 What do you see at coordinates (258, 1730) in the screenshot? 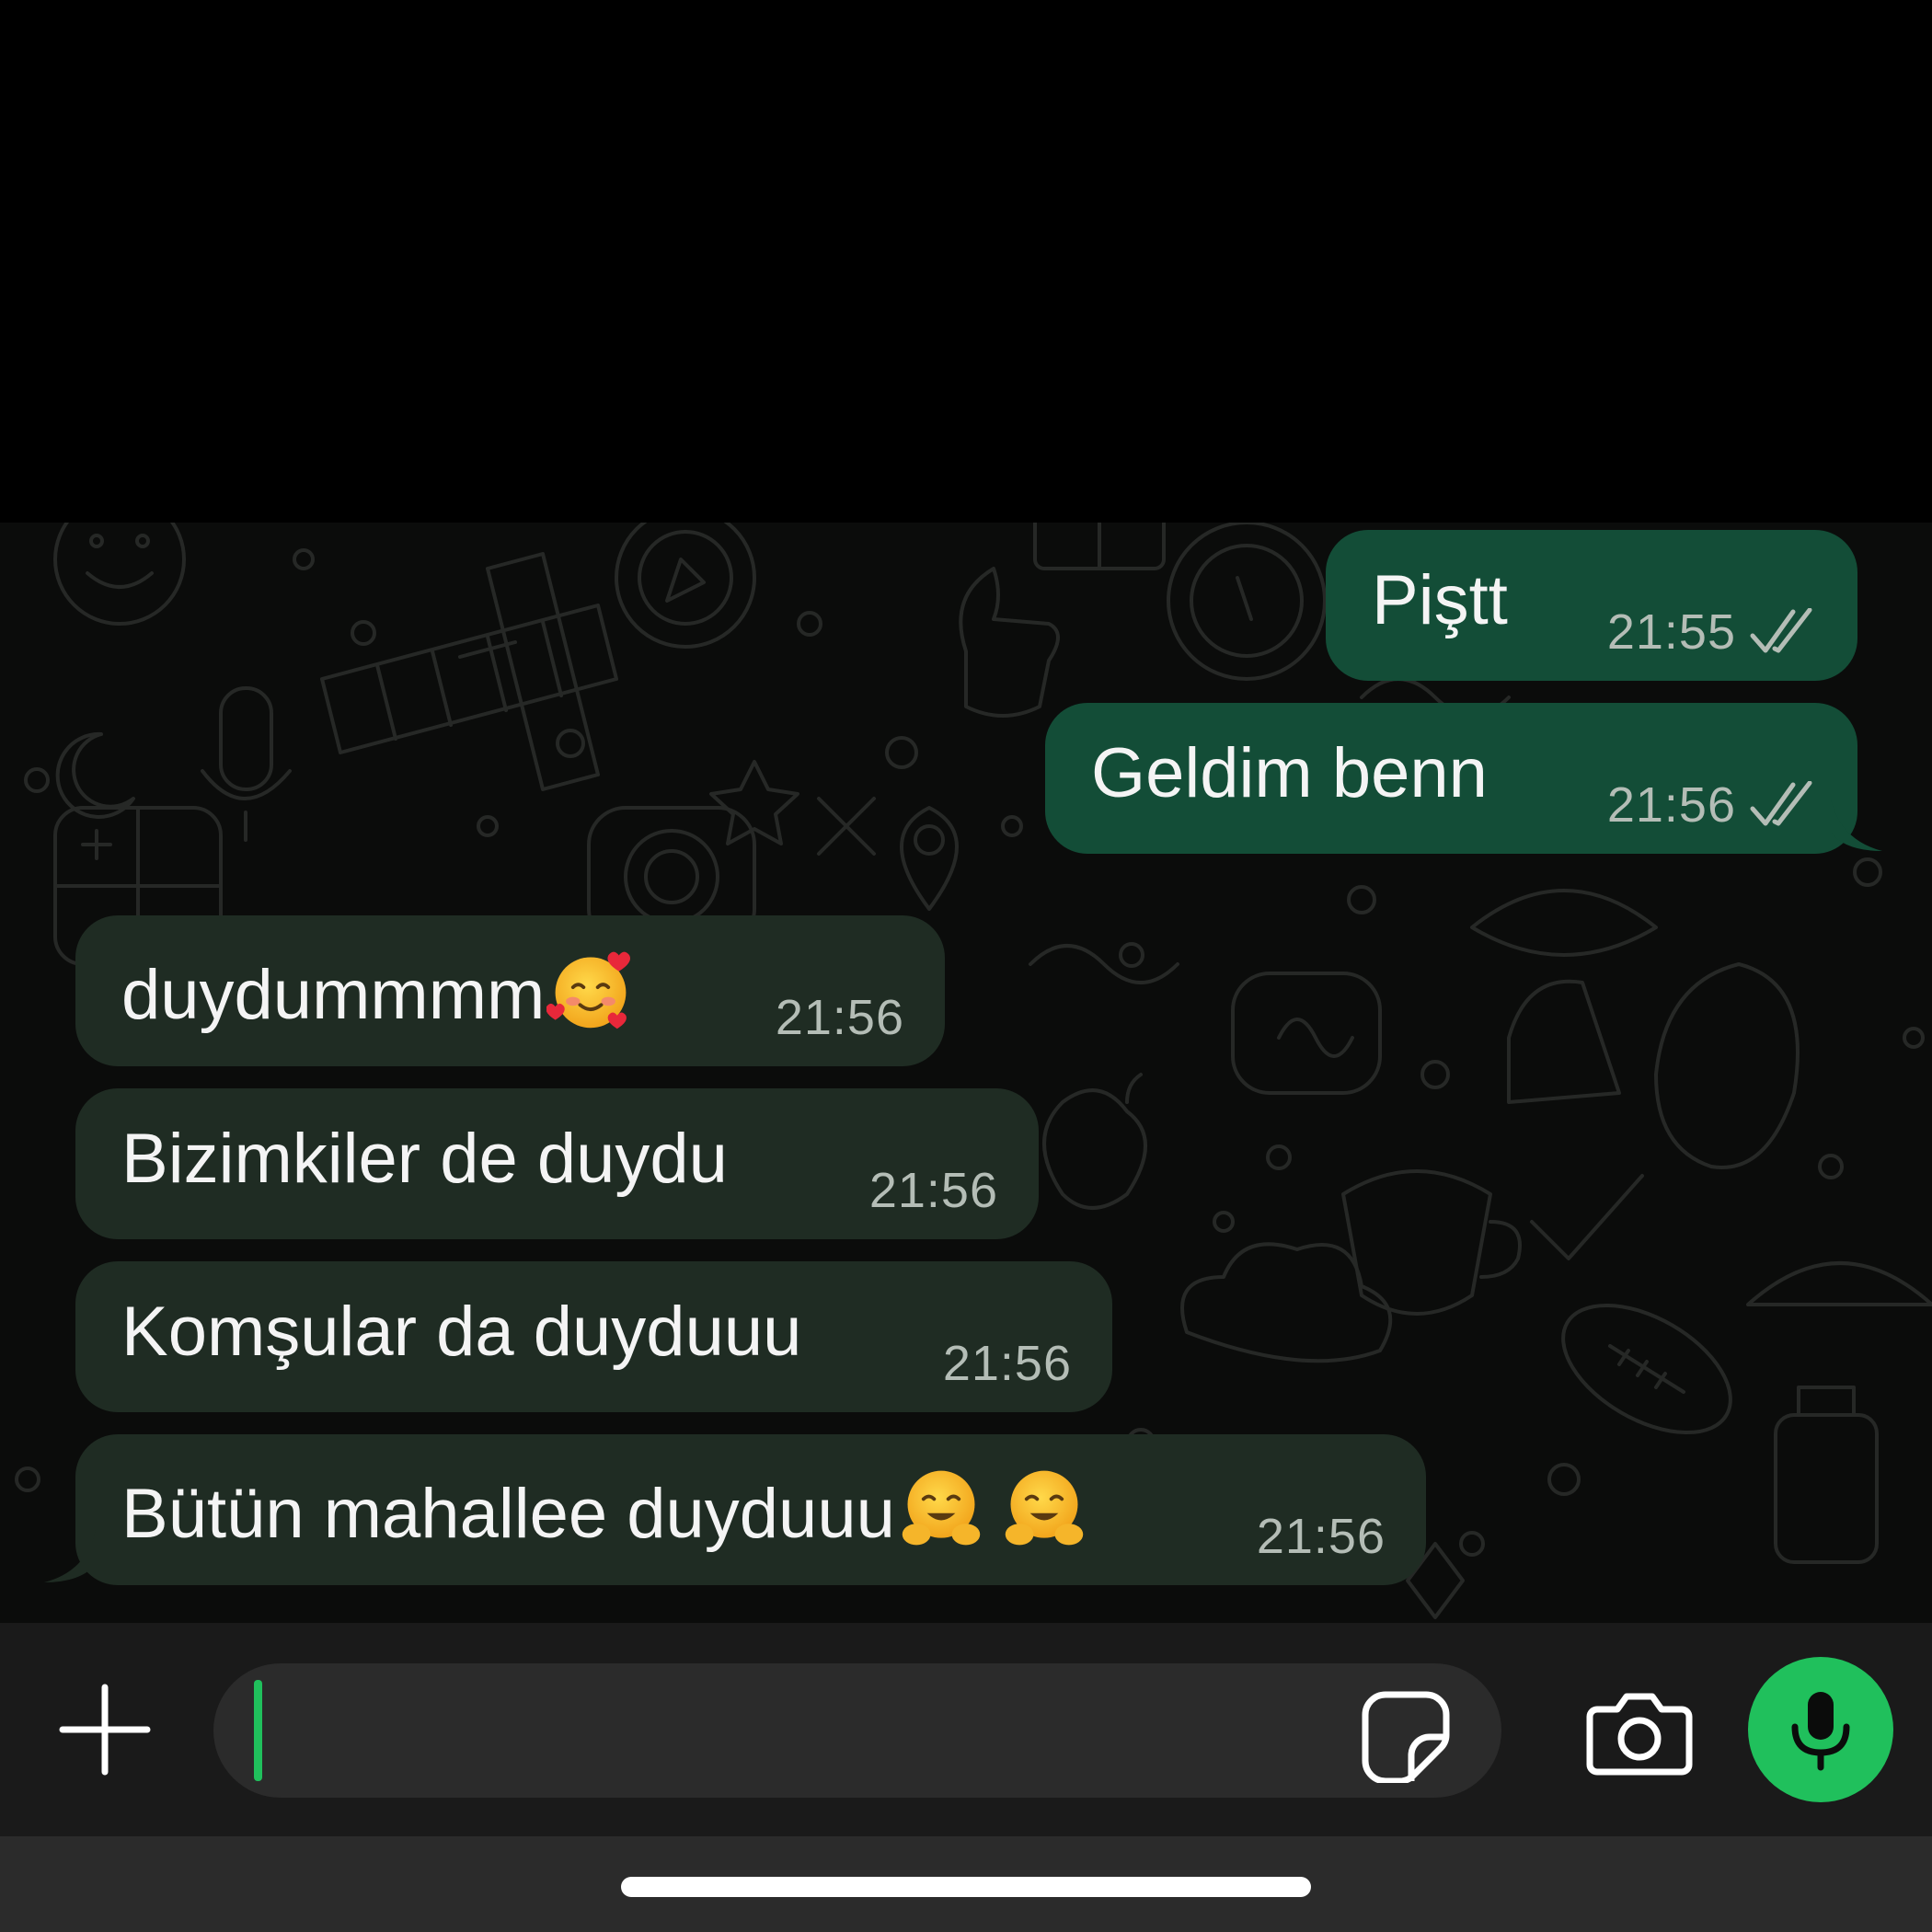
I see `text-cursor` at bounding box center [258, 1730].